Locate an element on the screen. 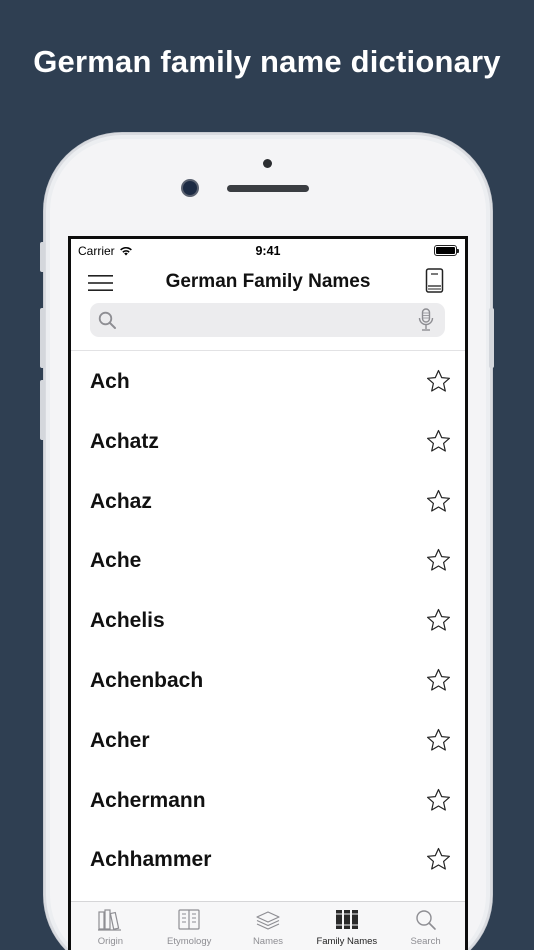  list-item: Achatz is located at coordinates (268, 441).